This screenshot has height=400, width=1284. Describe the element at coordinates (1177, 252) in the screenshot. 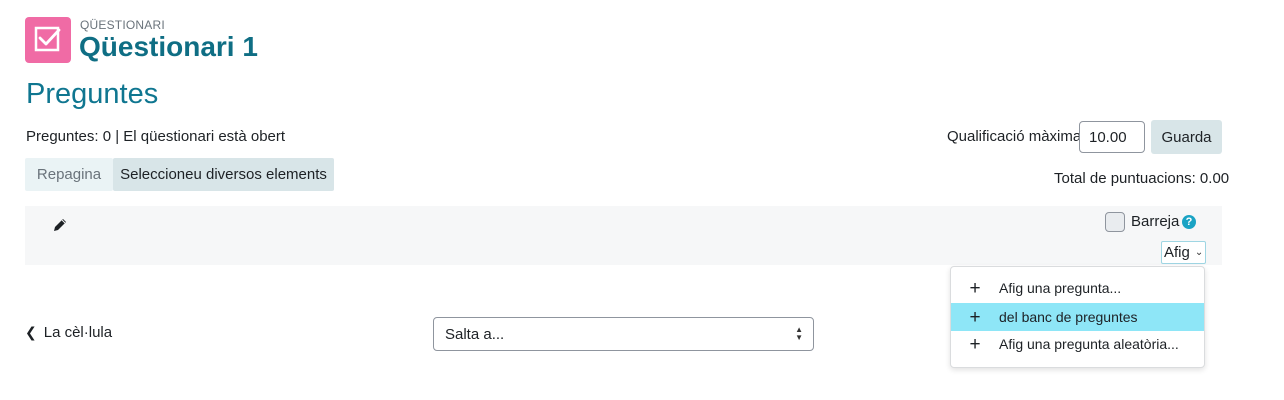

I see `add-label: Afig` at that location.